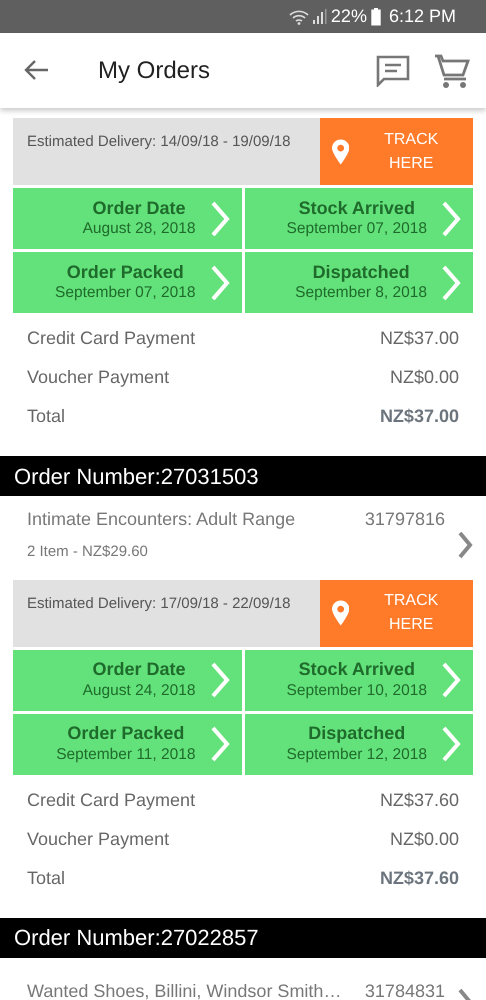 The height and width of the screenshot is (1000, 486). I want to click on order-stage-button: Dispatched September 12, 2018, so click(358, 744).